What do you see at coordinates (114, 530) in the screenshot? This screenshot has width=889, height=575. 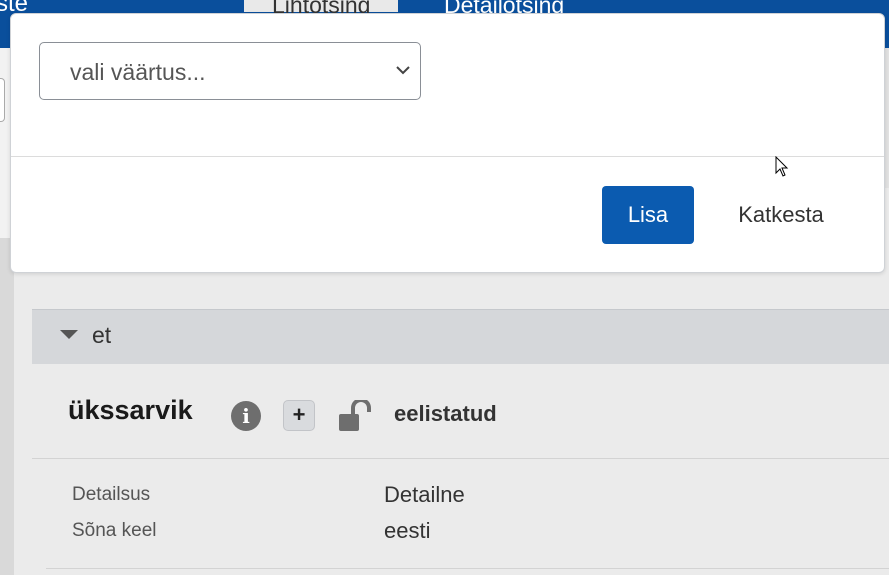 I see `property-label-language: Sõna keel` at bounding box center [114, 530].